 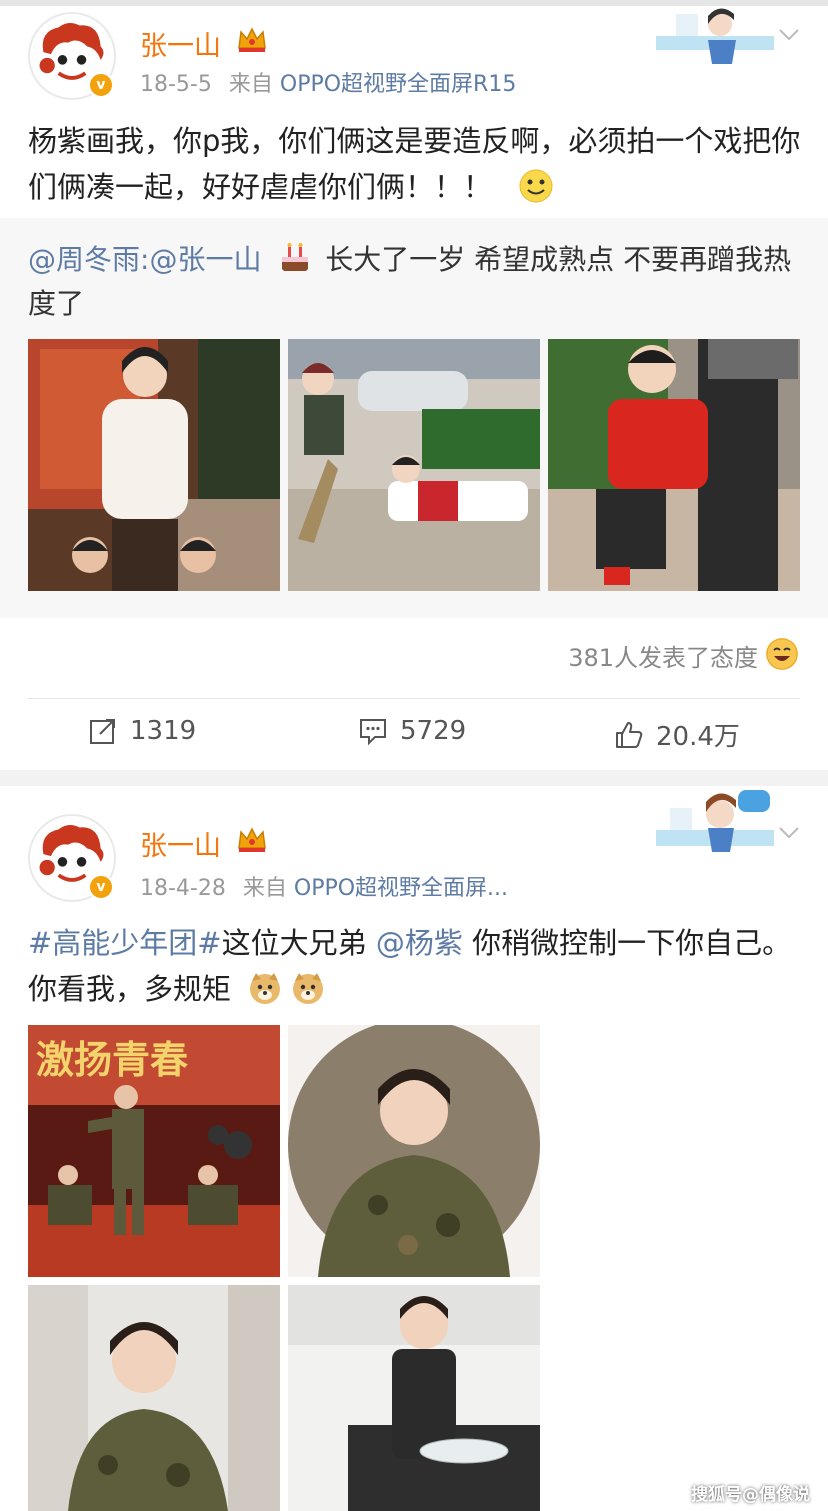 I want to click on watermark: 搜狐号@偶像说, so click(x=750, y=1495).